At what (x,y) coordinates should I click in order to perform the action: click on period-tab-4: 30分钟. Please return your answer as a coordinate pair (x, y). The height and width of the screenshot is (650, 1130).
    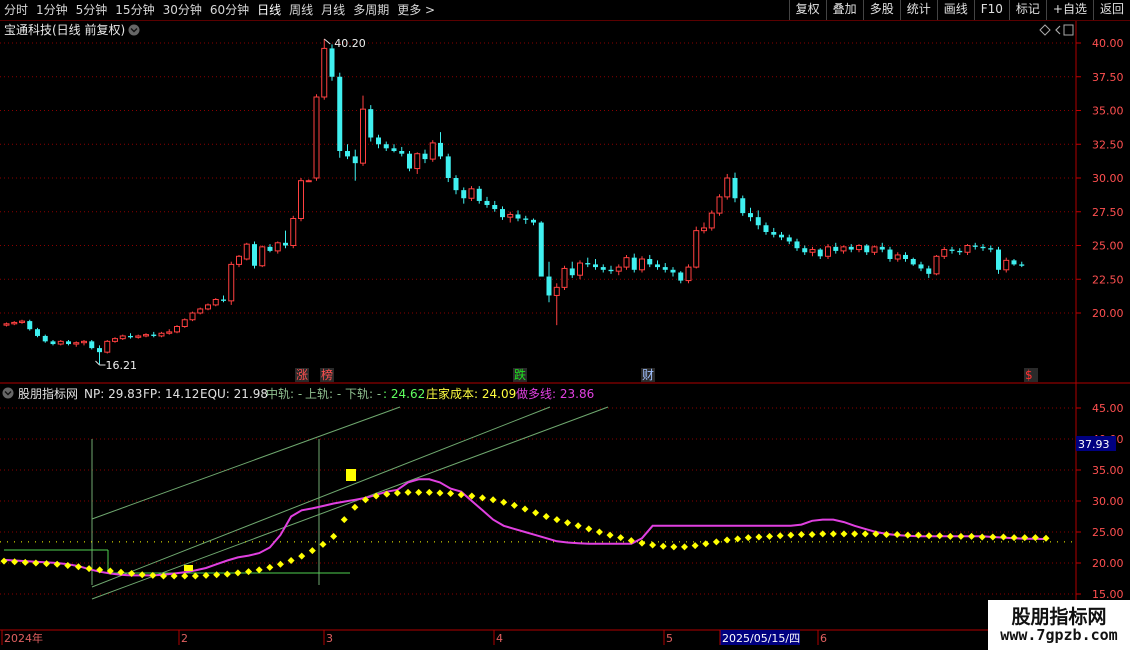
    Looking at the image, I should click on (182, 10).